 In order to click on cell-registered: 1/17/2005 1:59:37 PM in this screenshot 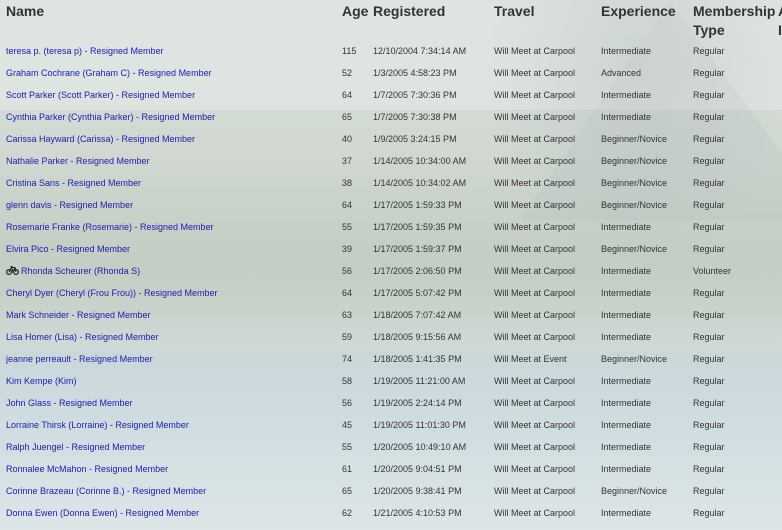, I will do `click(417, 249)`.